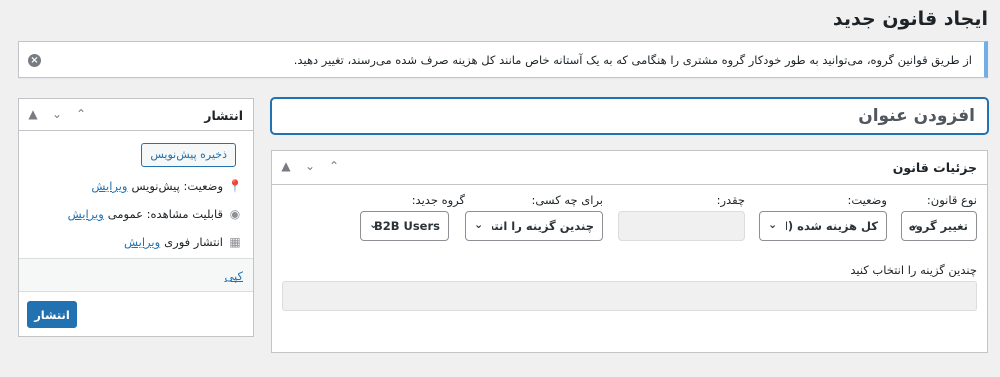 The height and width of the screenshot is (377, 1000). What do you see at coordinates (142, 242) in the screenshot?
I see `schedule-edit-link: ویرایش` at bounding box center [142, 242].